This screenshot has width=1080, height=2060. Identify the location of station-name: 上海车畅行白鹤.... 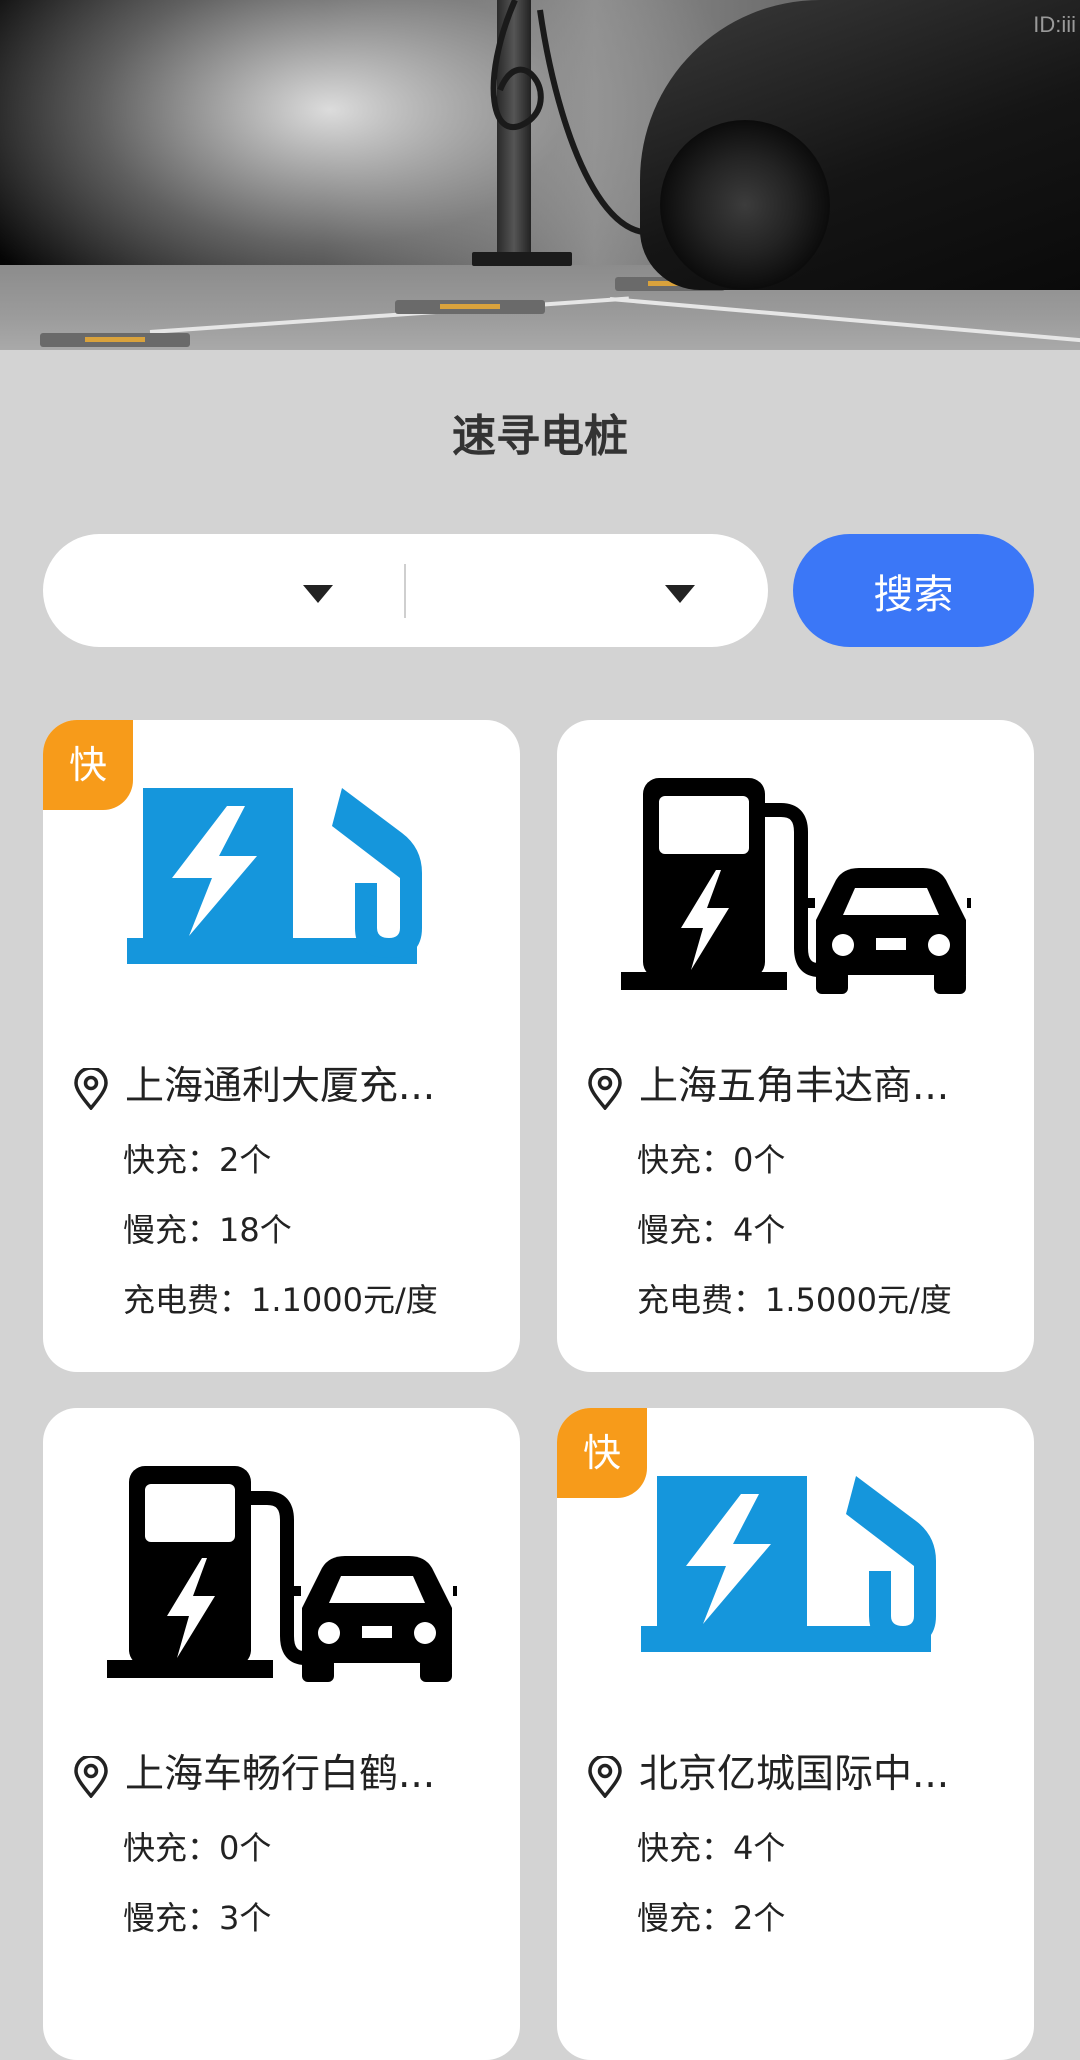
(280, 1774).